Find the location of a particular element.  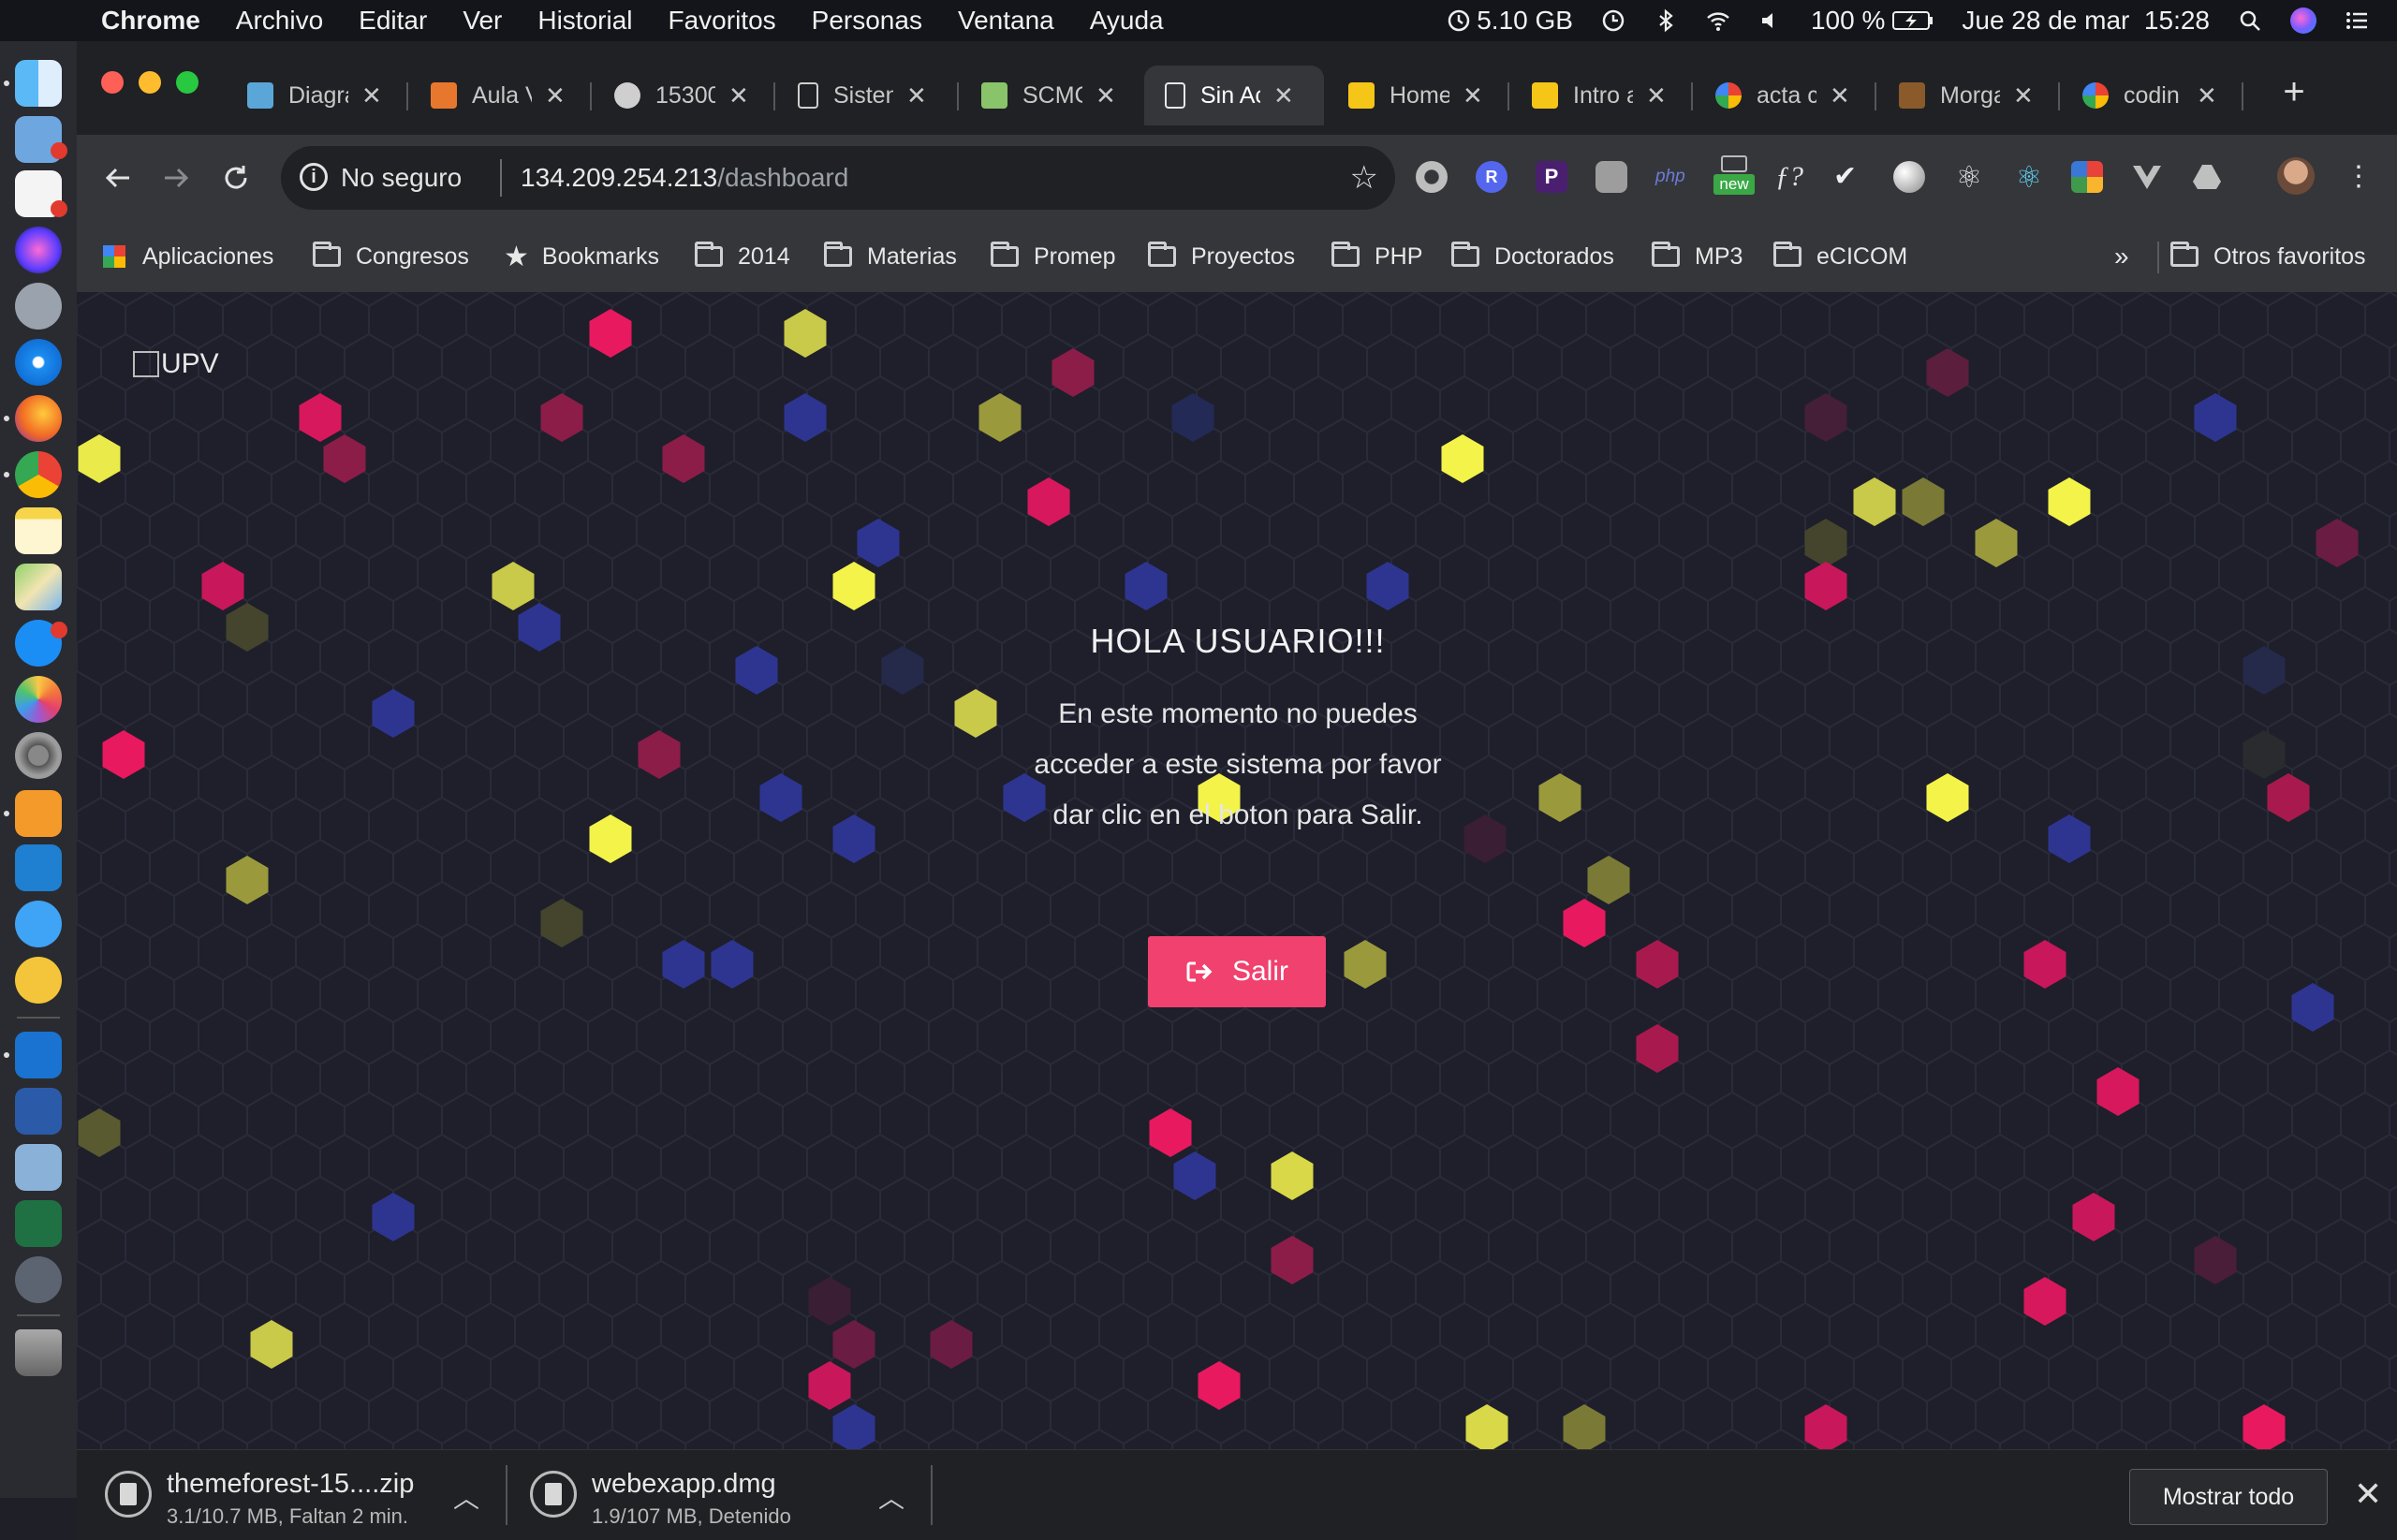

menu-ver: Ver is located at coordinates (482, 21).